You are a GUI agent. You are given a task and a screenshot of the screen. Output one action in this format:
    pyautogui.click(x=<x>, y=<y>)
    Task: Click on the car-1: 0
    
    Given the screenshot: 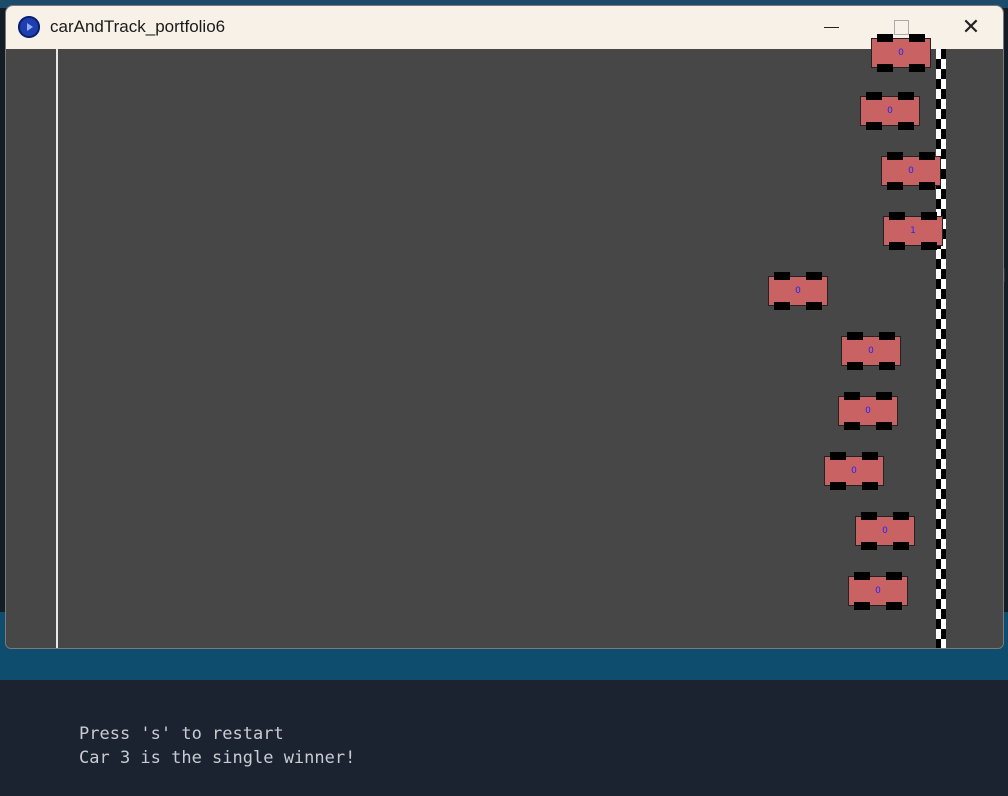 What is the action you would take?
    pyautogui.click(x=901, y=53)
    